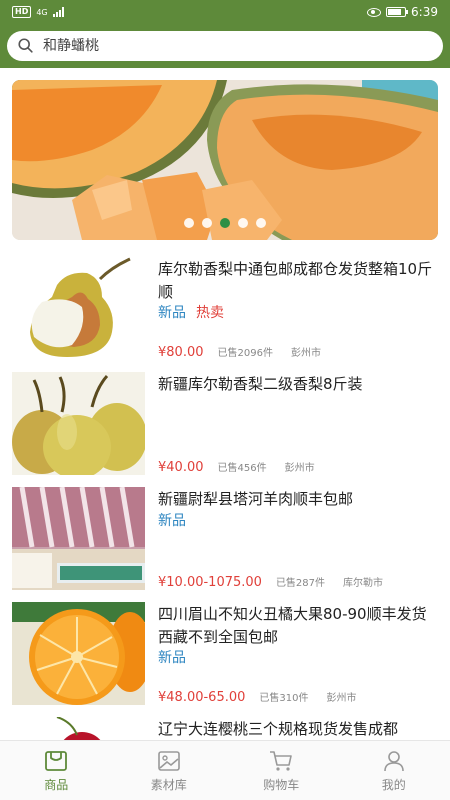  What do you see at coordinates (42, 12) in the screenshot?
I see `signal-type-label: 4G` at bounding box center [42, 12].